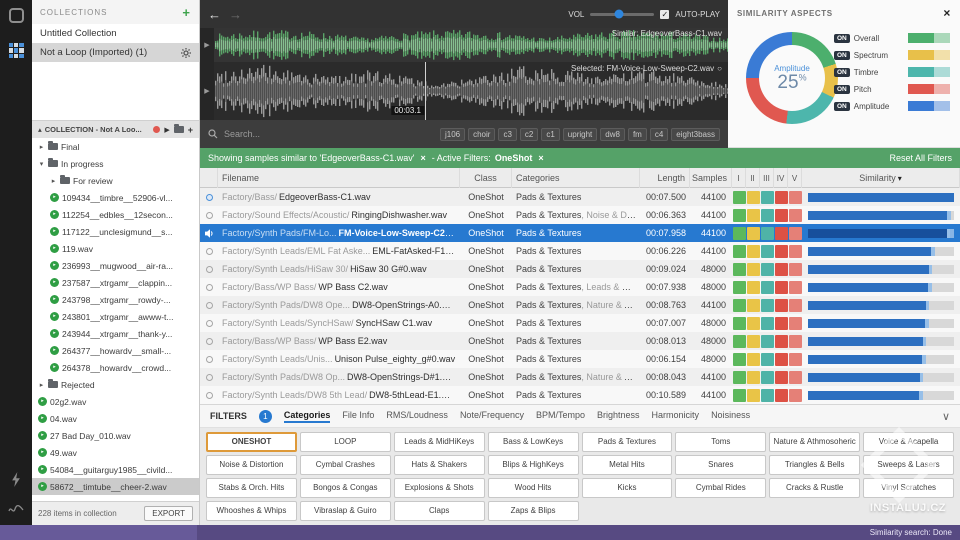  Describe the element at coordinates (533, 488) in the screenshot. I see `category-cell: Wood Hits` at that location.